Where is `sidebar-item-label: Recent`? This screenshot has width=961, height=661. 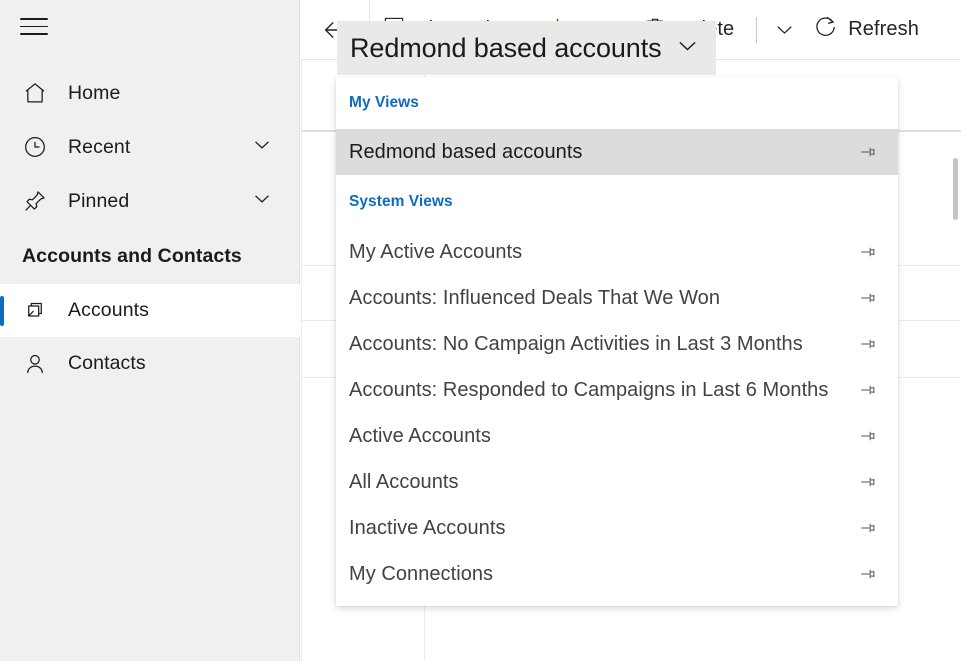 sidebar-item-label: Recent is located at coordinates (99, 146).